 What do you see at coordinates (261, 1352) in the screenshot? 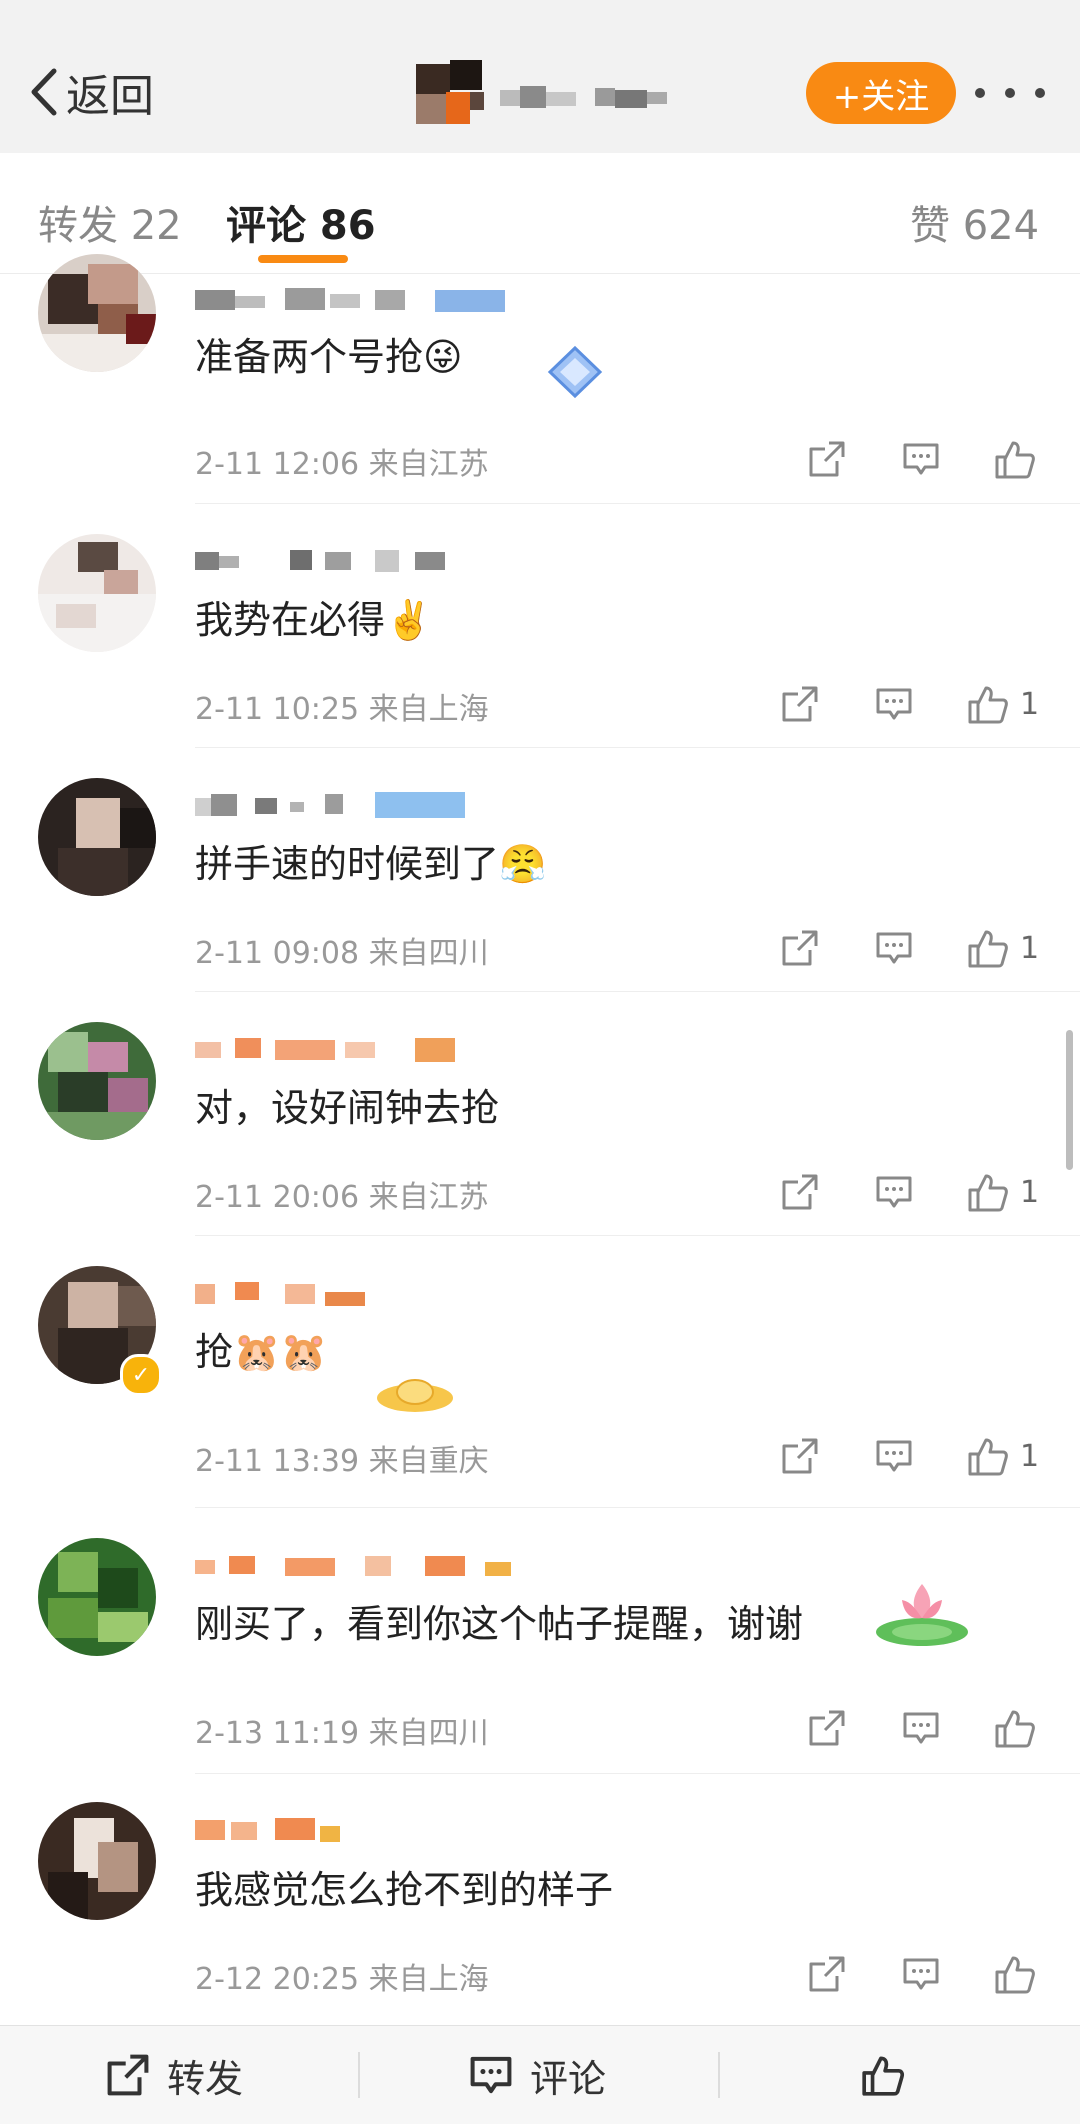
I see `comment-text: 抢🐹🐹` at bounding box center [261, 1352].